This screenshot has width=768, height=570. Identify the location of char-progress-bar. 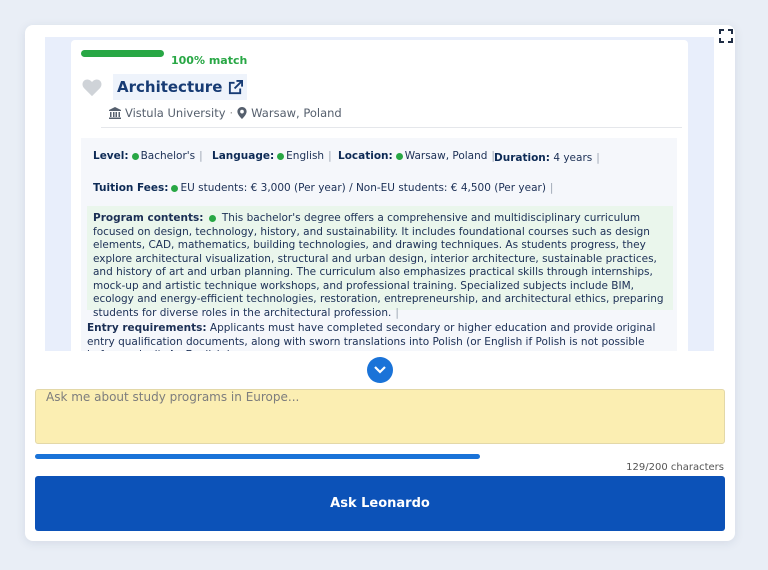
(380, 456).